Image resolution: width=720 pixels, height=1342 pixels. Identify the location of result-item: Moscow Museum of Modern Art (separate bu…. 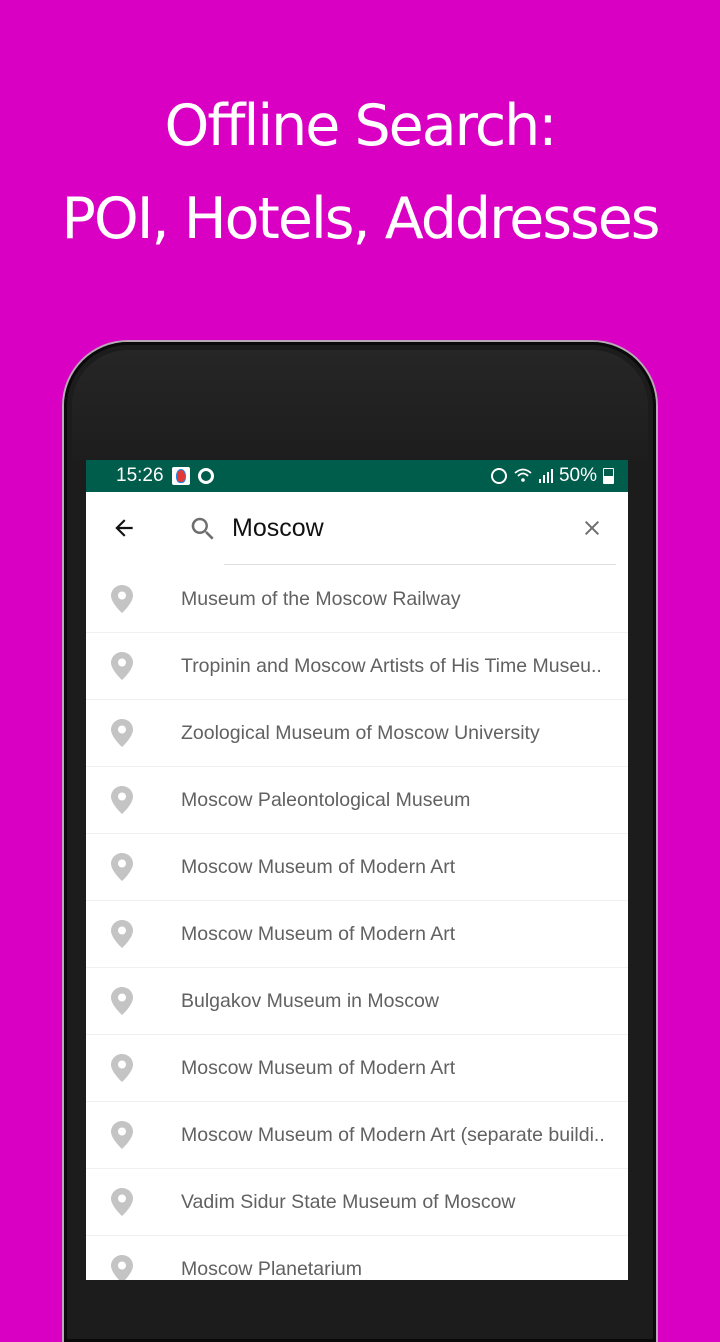
(357, 1135).